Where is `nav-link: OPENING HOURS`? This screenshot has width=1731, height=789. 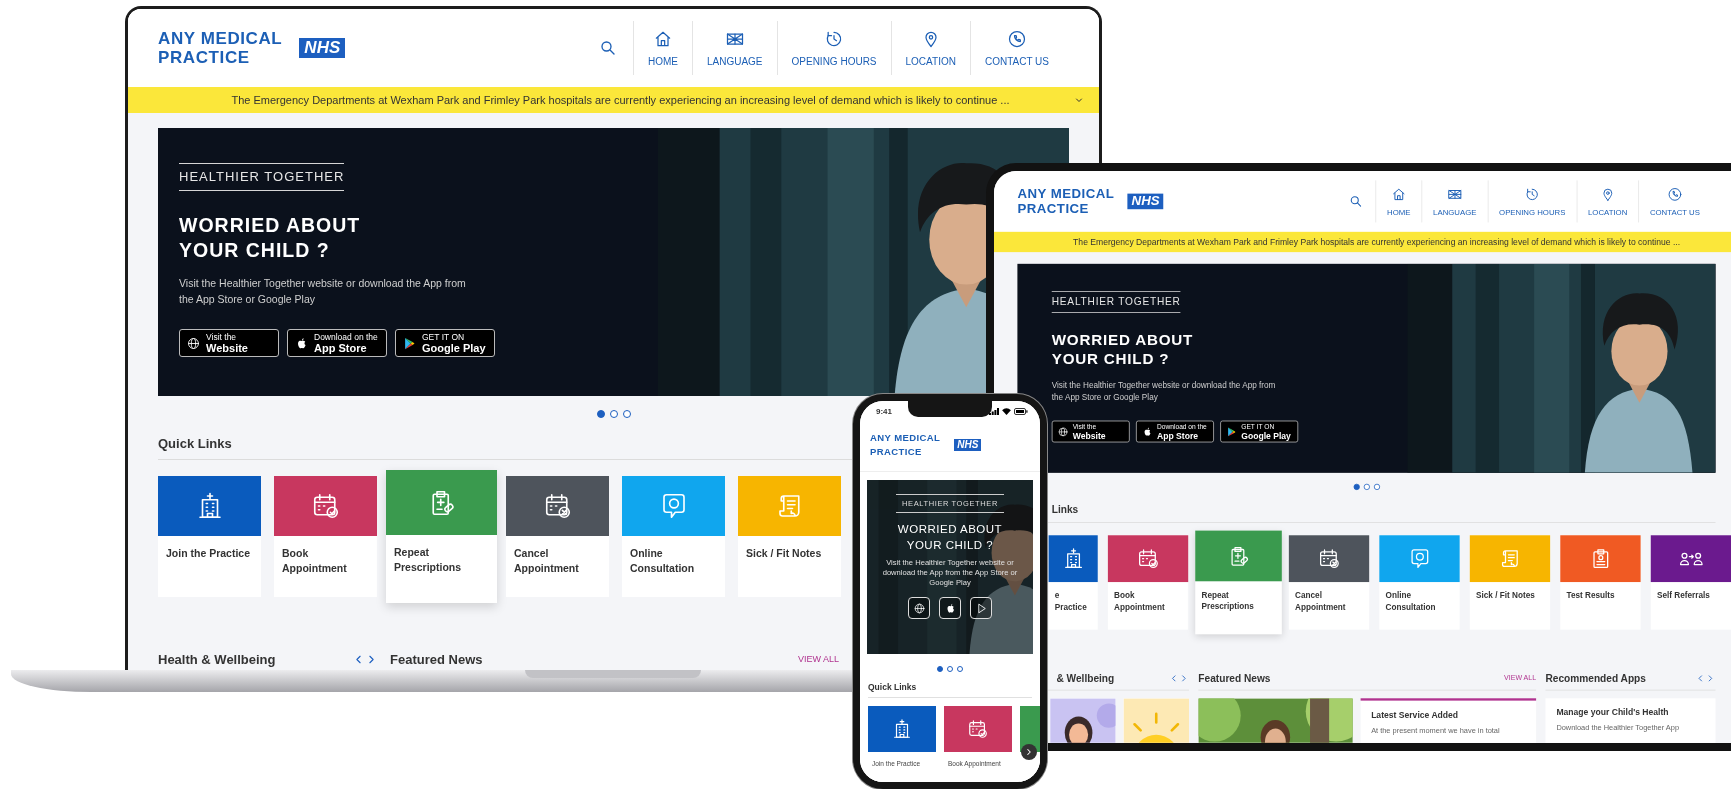
nav-link: OPENING HOURS is located at coordinates (833, 48).